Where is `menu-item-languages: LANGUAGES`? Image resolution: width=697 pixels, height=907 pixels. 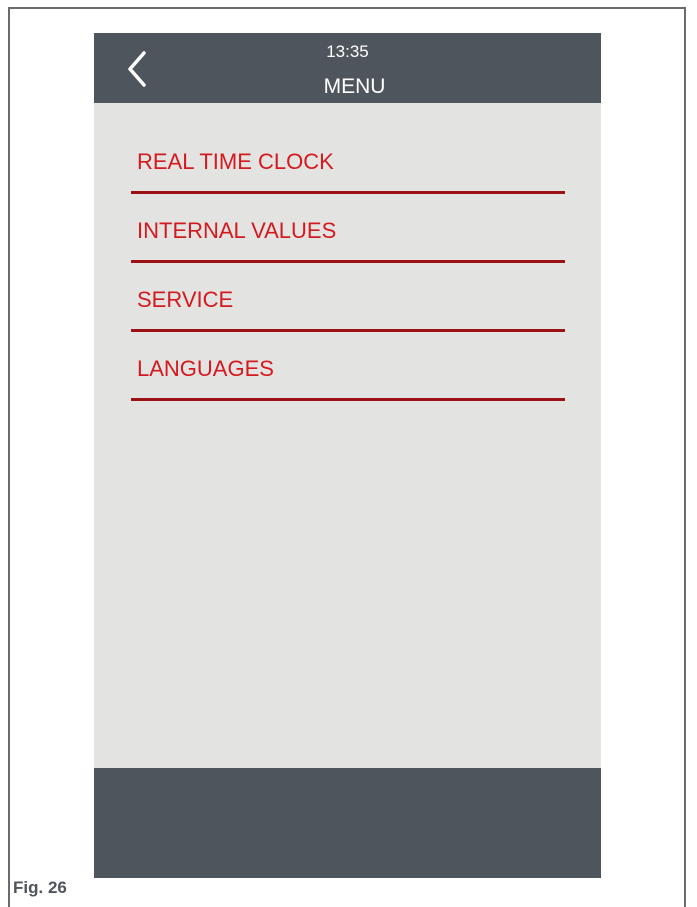
menu-item-languages: LANGUAGES is located at coordinates (348, 378).